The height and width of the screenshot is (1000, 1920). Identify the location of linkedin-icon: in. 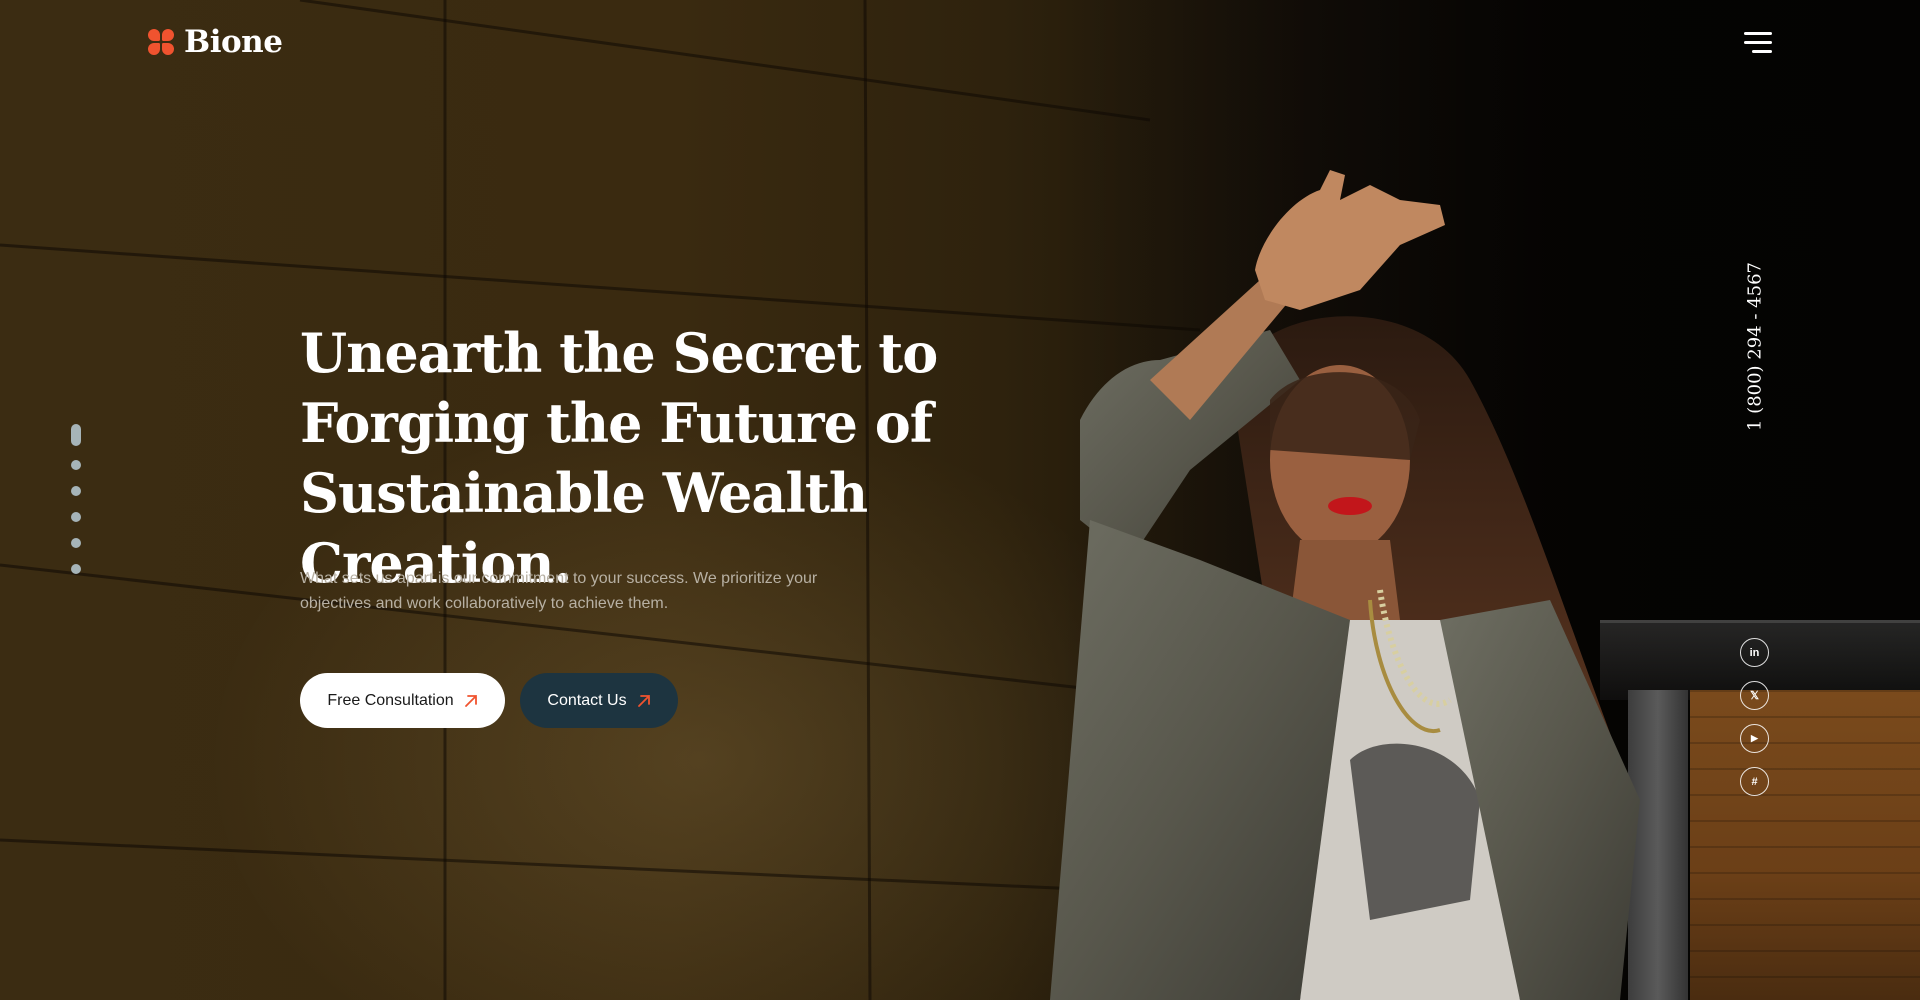
(1754, 652).